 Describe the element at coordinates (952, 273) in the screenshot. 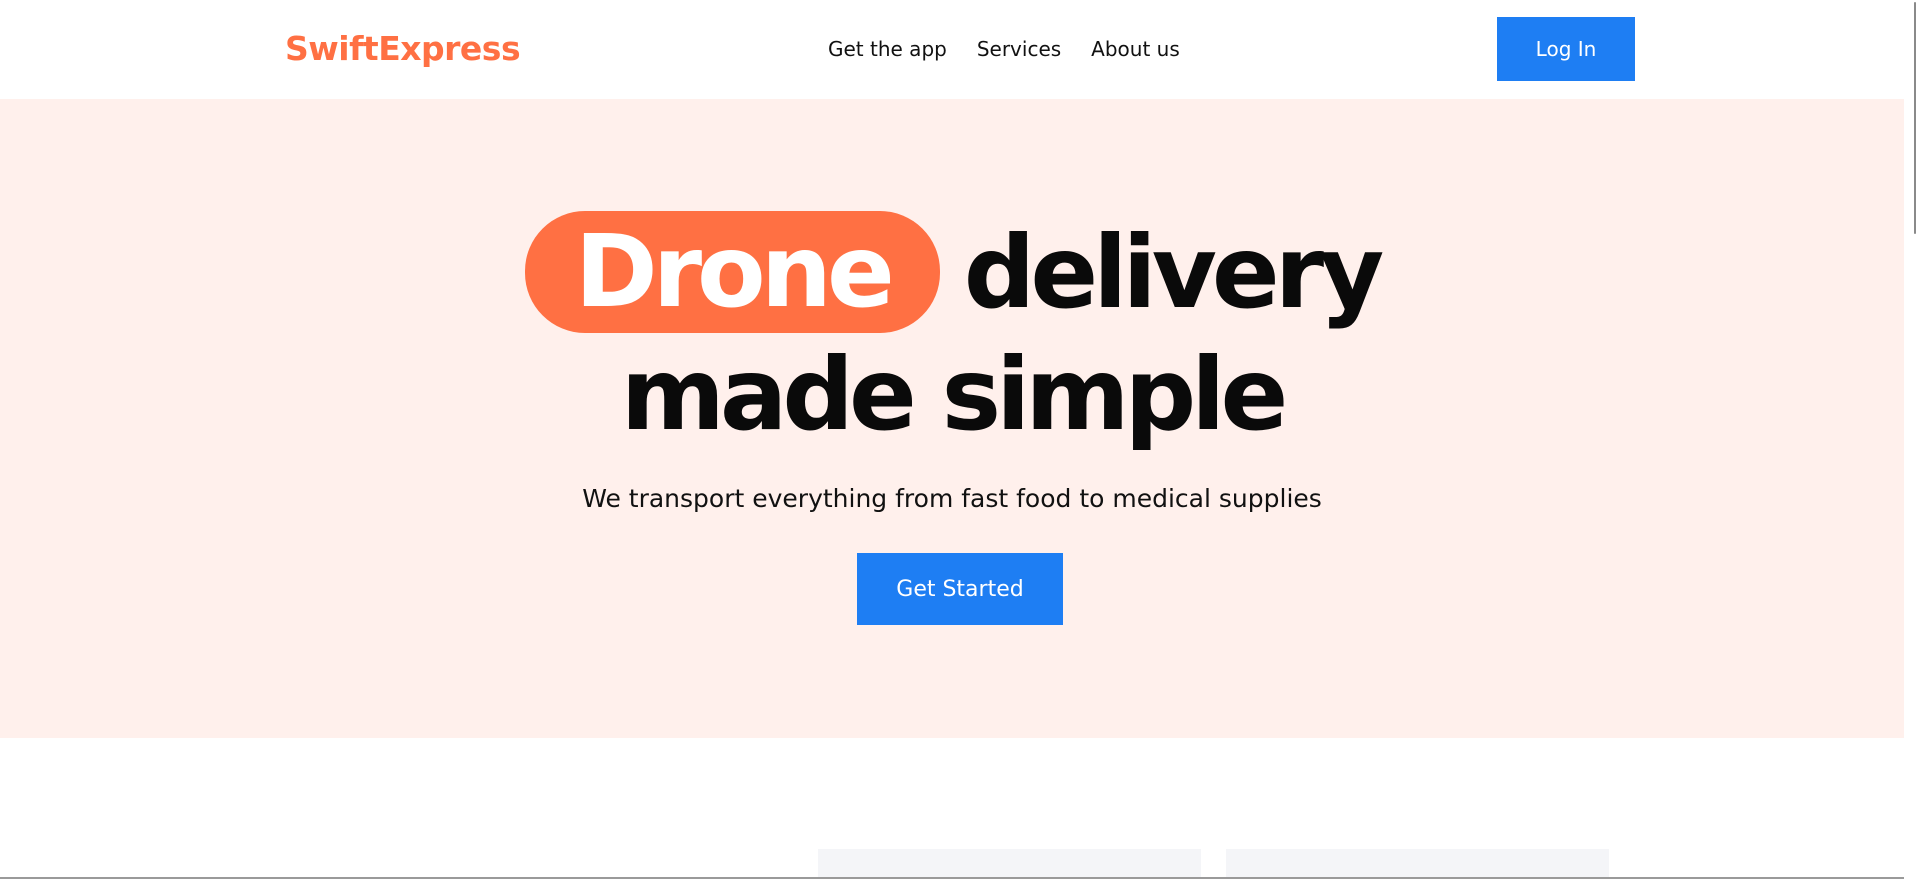

I see `hero-headline-line-1: Drone delivery` at that location.